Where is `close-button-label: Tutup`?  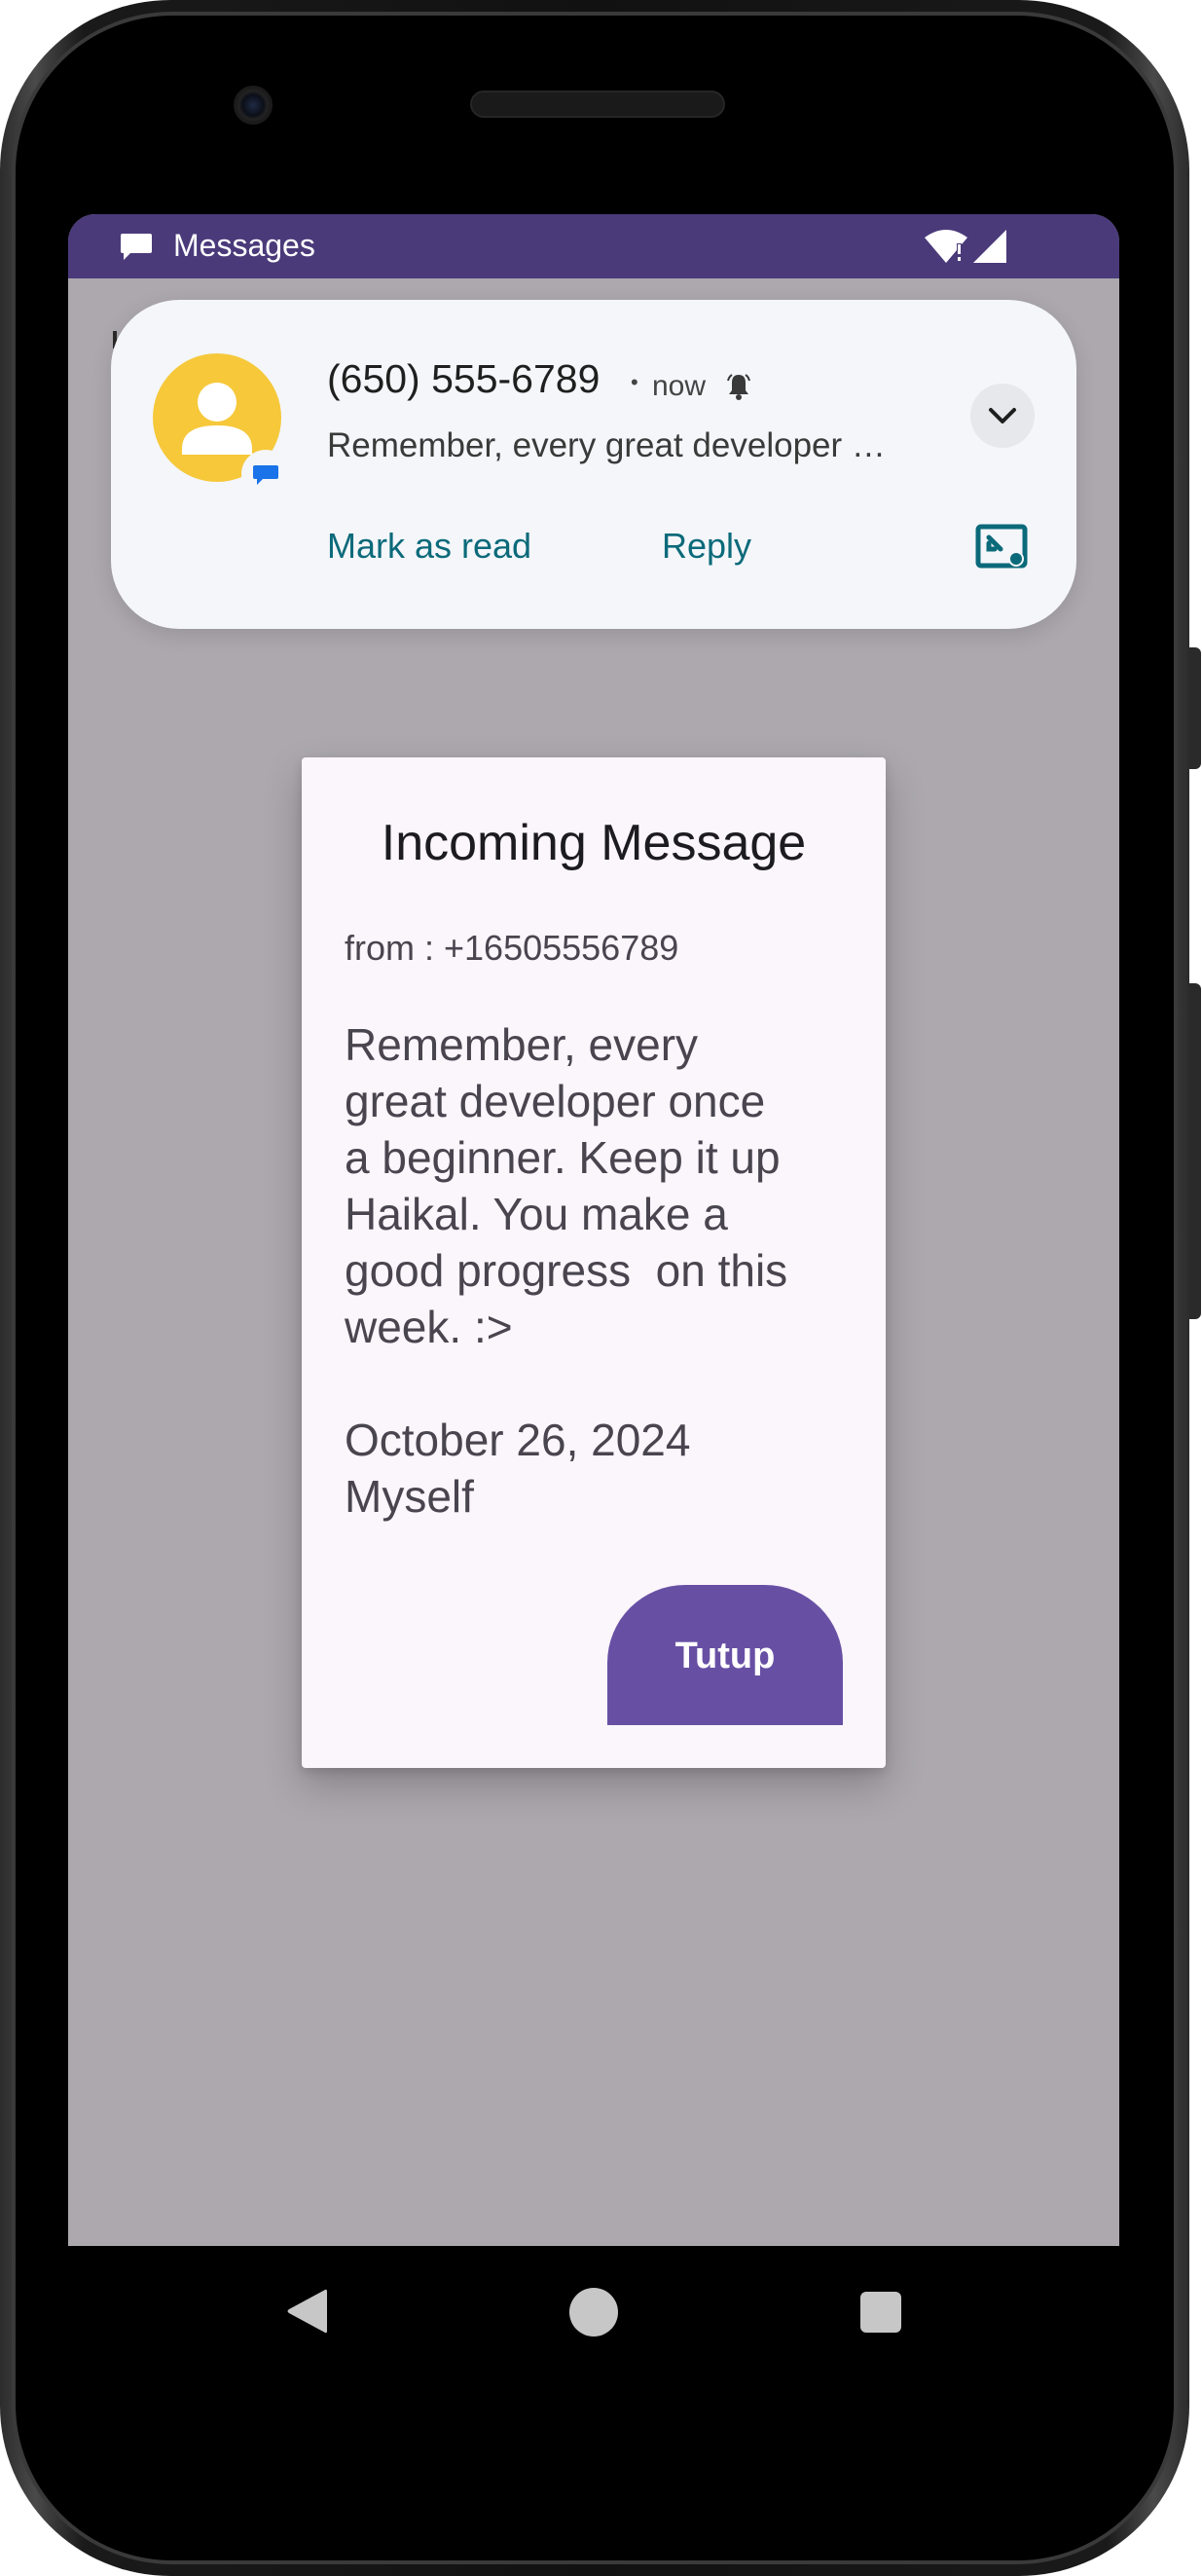
close-button-label: Tutup is located at coordinates (725, 1656).